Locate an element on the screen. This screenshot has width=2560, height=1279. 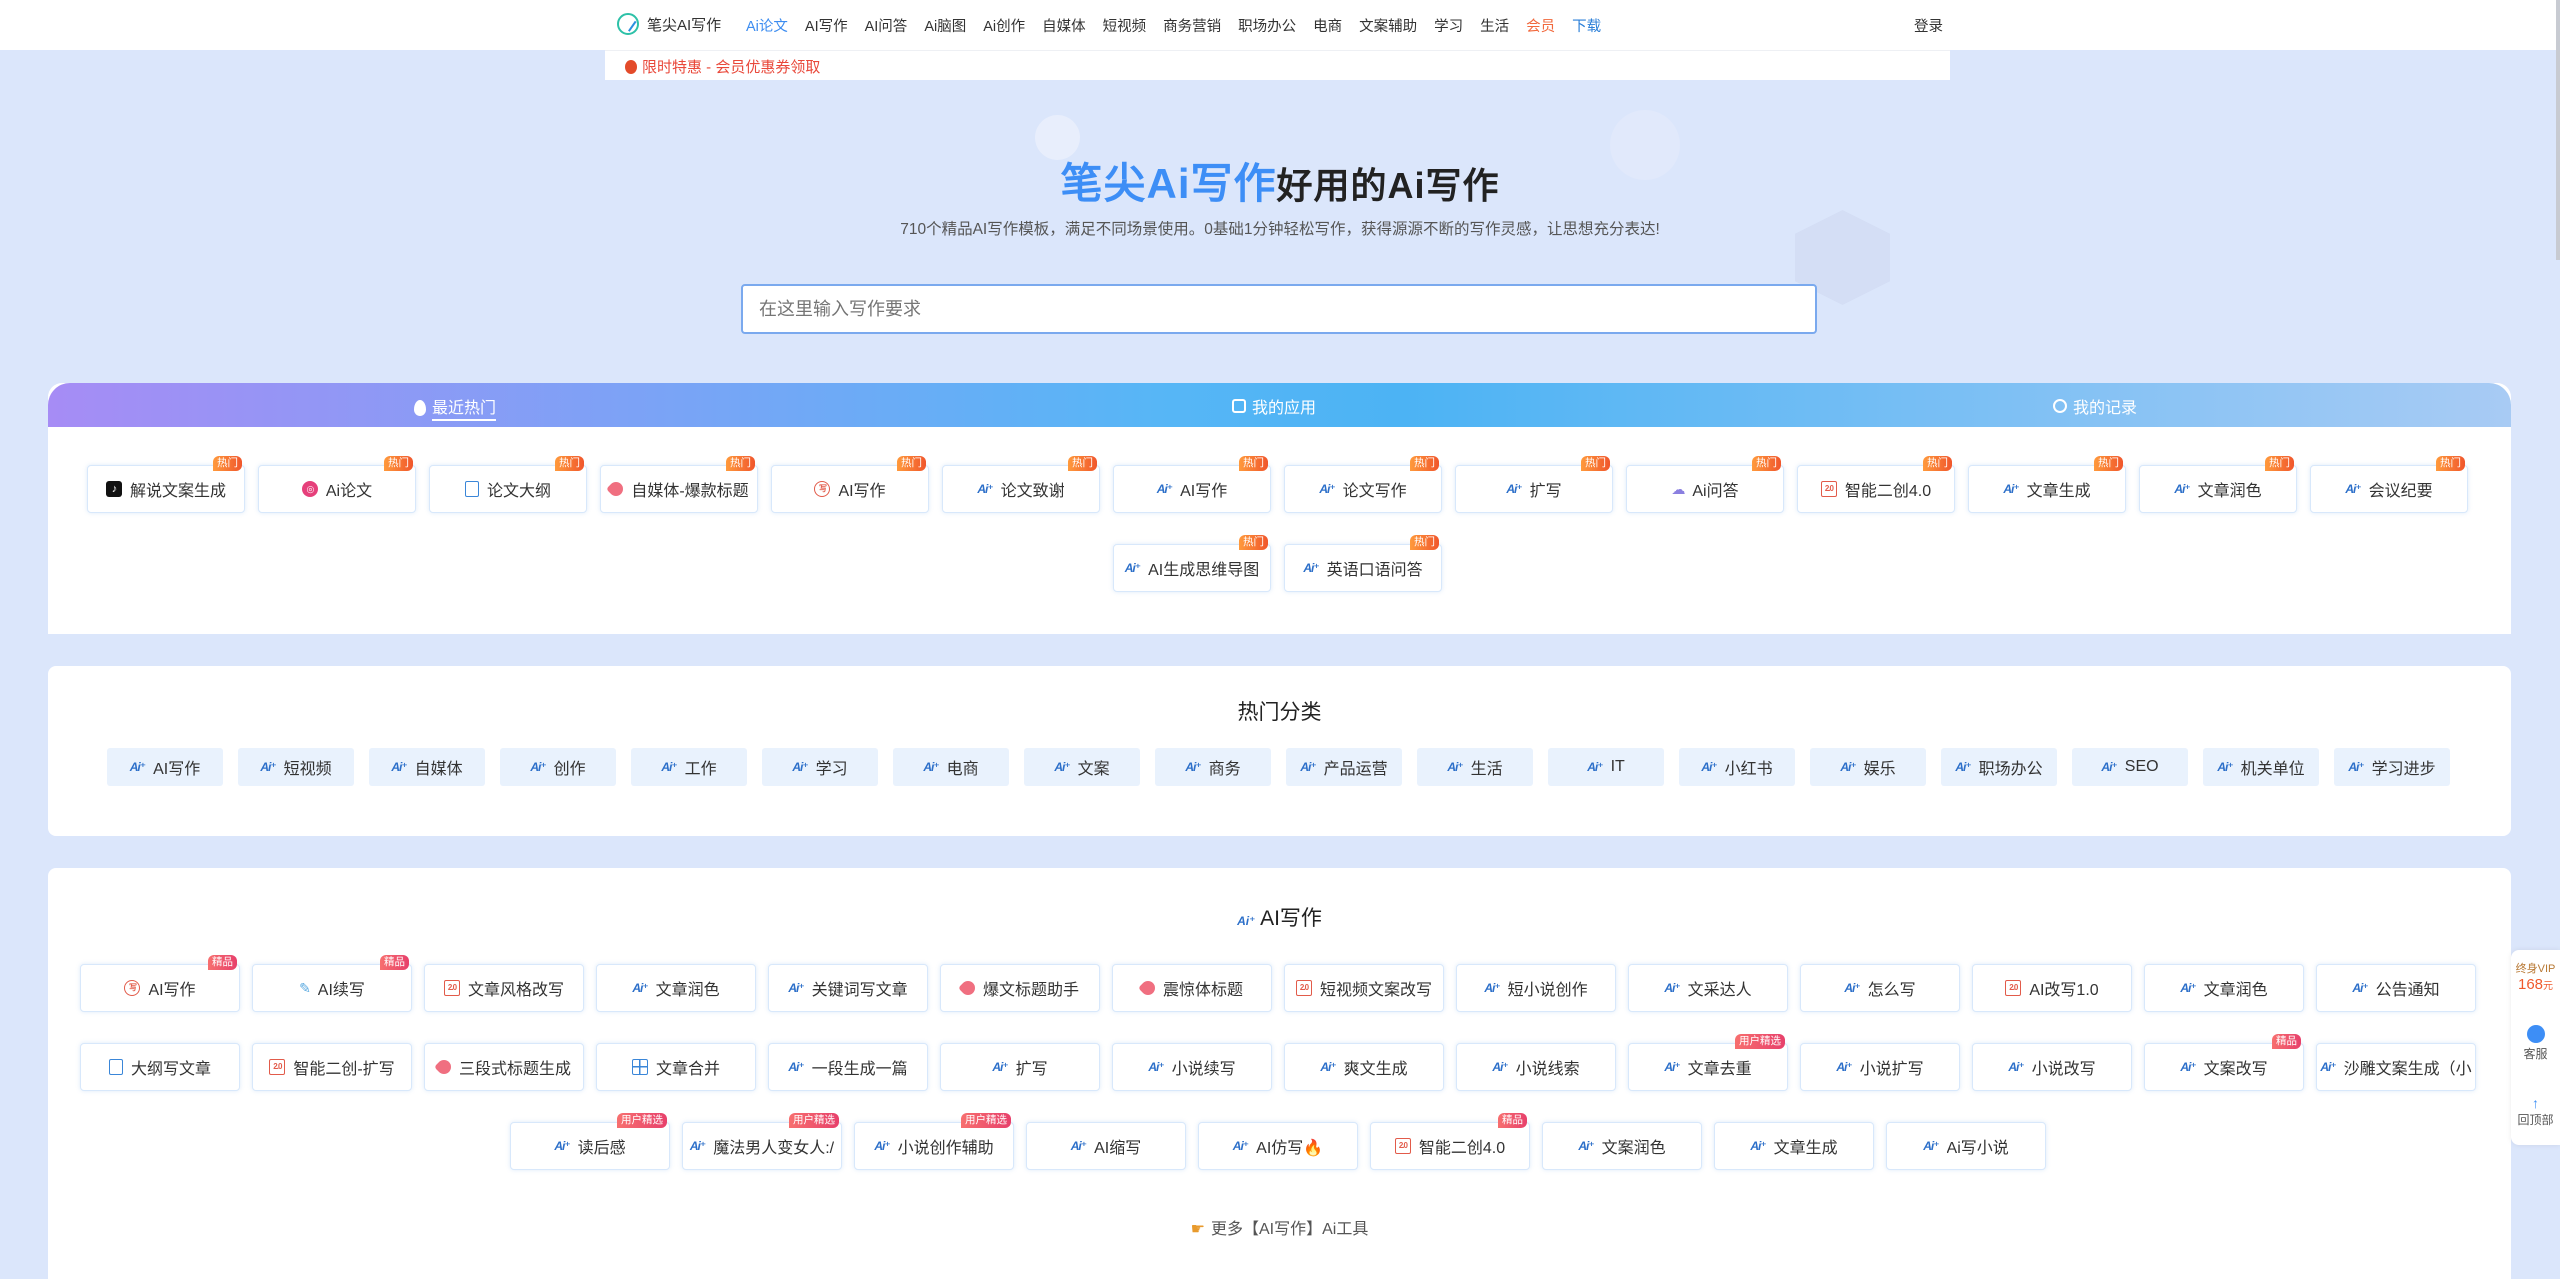
nav-item: 学习 is located at coordinates (1448, 25).